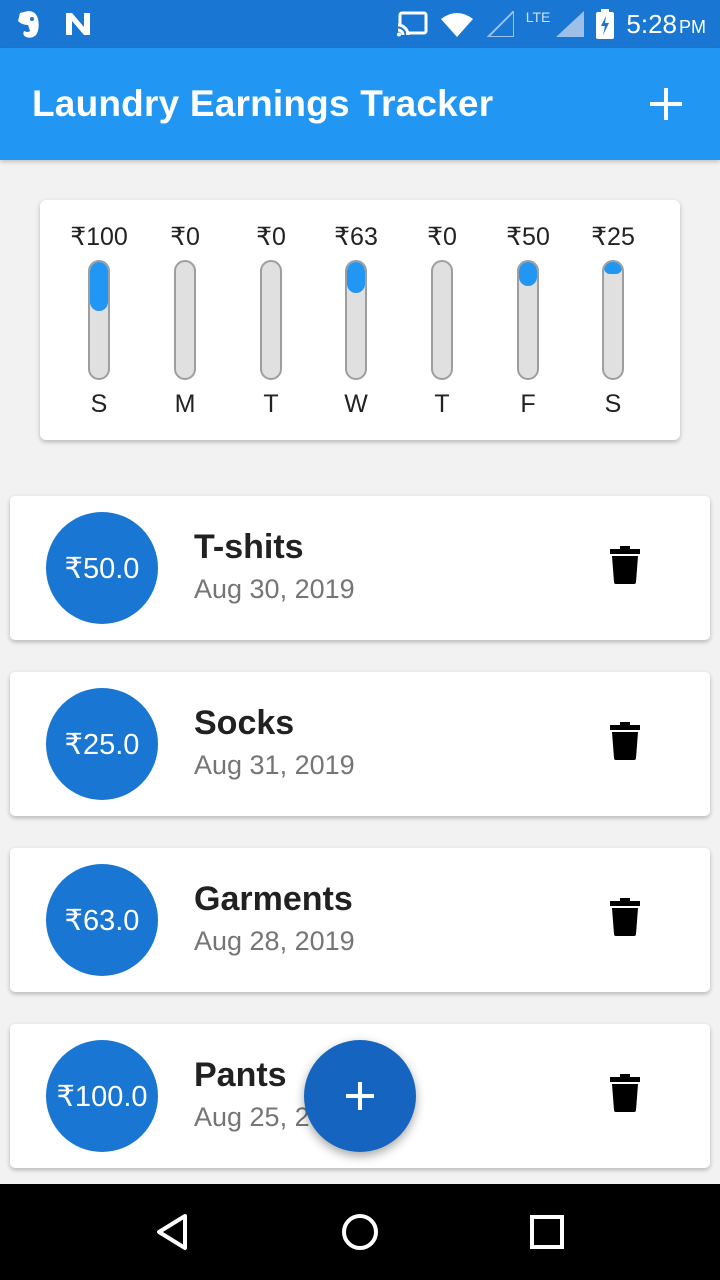  I want to click on entry-date: Aug 30, 2019, so click(274, 589).